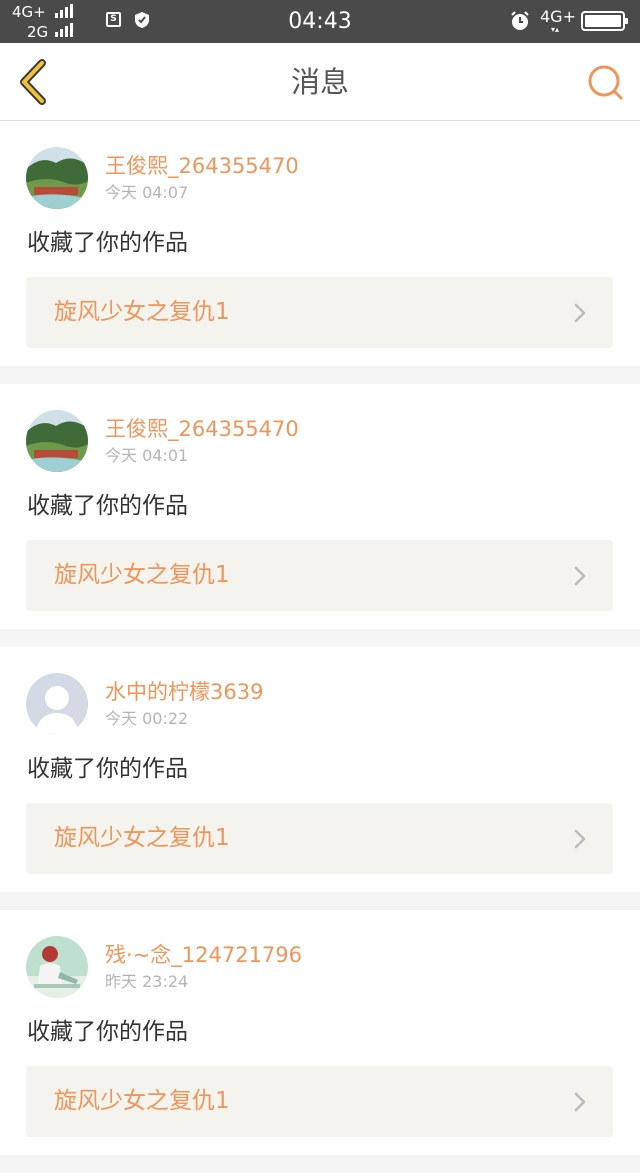 The height and width of the screenshot is (1173, 640). I want to click on message-time: 昨天 23:24, so click(147, 981).